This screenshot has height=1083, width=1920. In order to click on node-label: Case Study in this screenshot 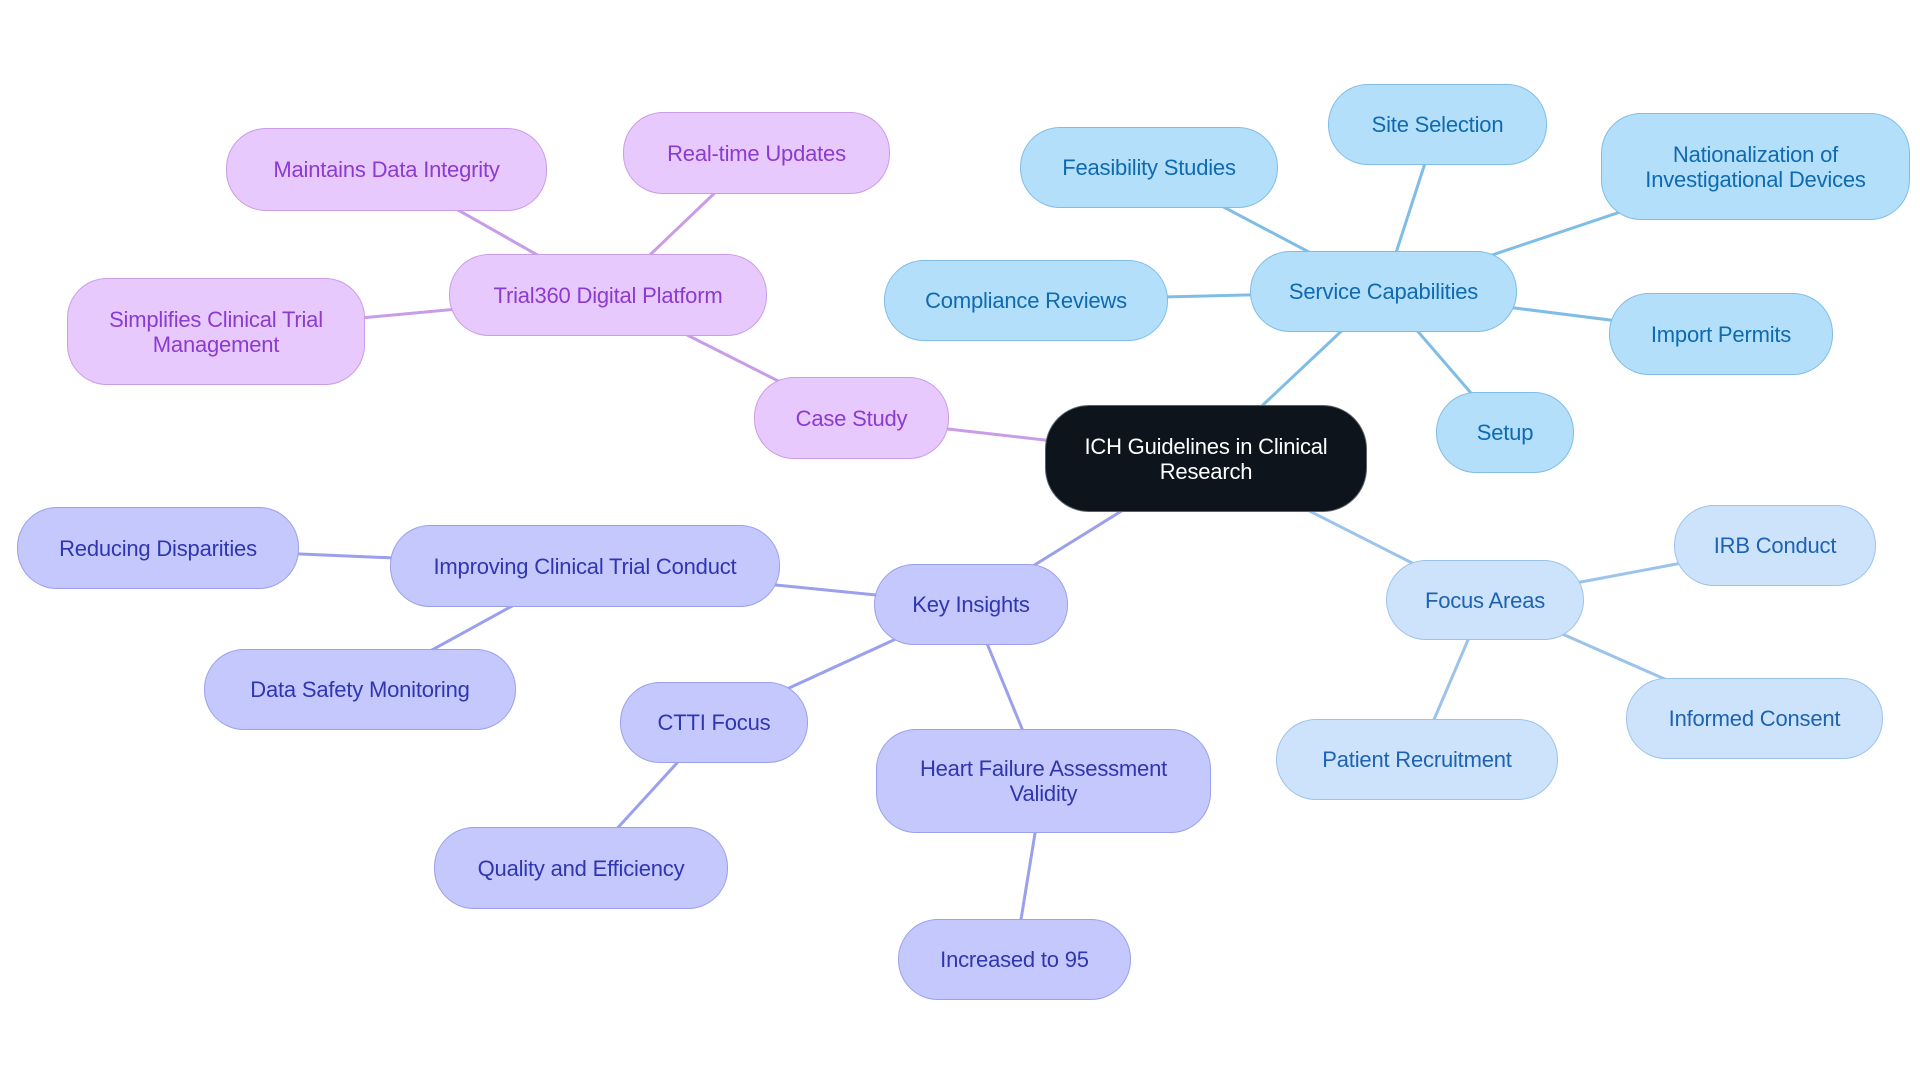, I will do `click(851, 418)`.